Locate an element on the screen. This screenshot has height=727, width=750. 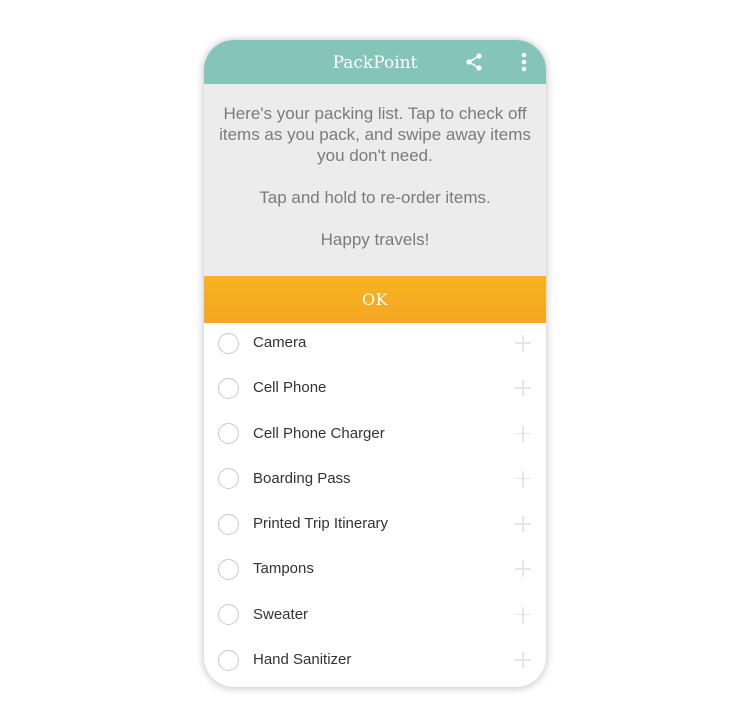
app-bar: PackPoint is located at coordinates (375, 62).